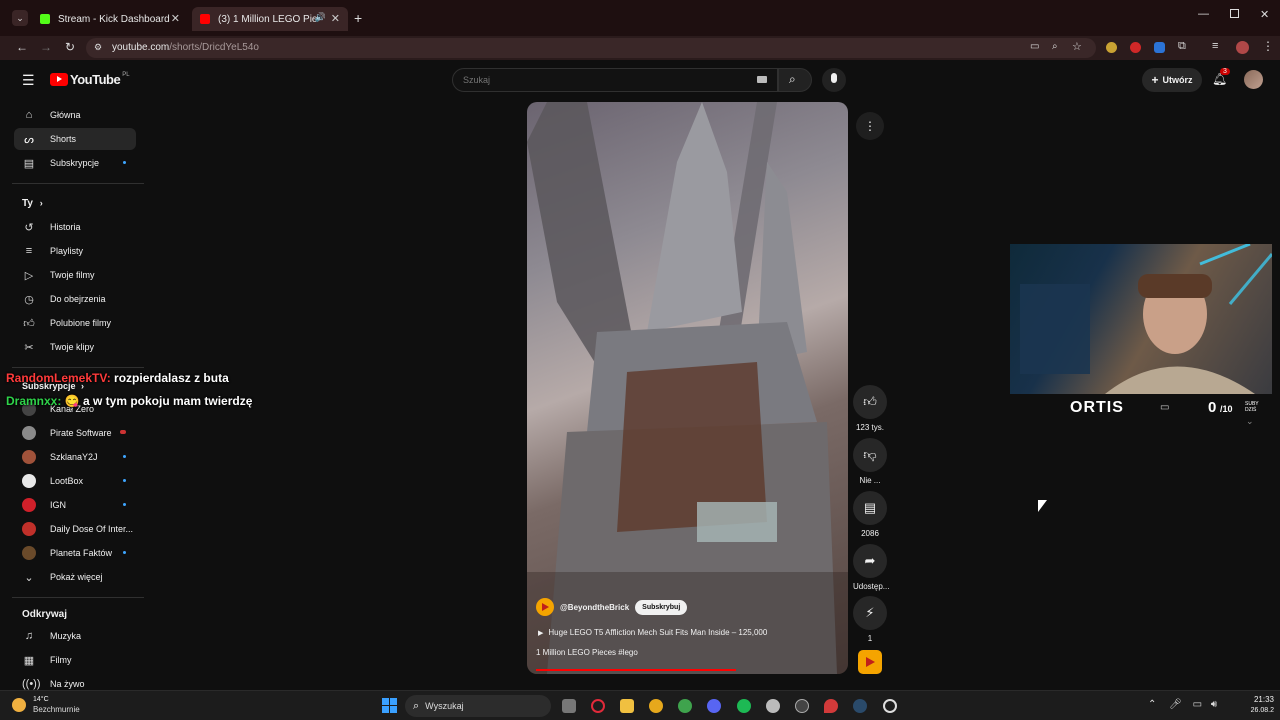 The image size is (1280, 720). I want to click on subscribe-button: Subskrybuj, so click(661, 607).